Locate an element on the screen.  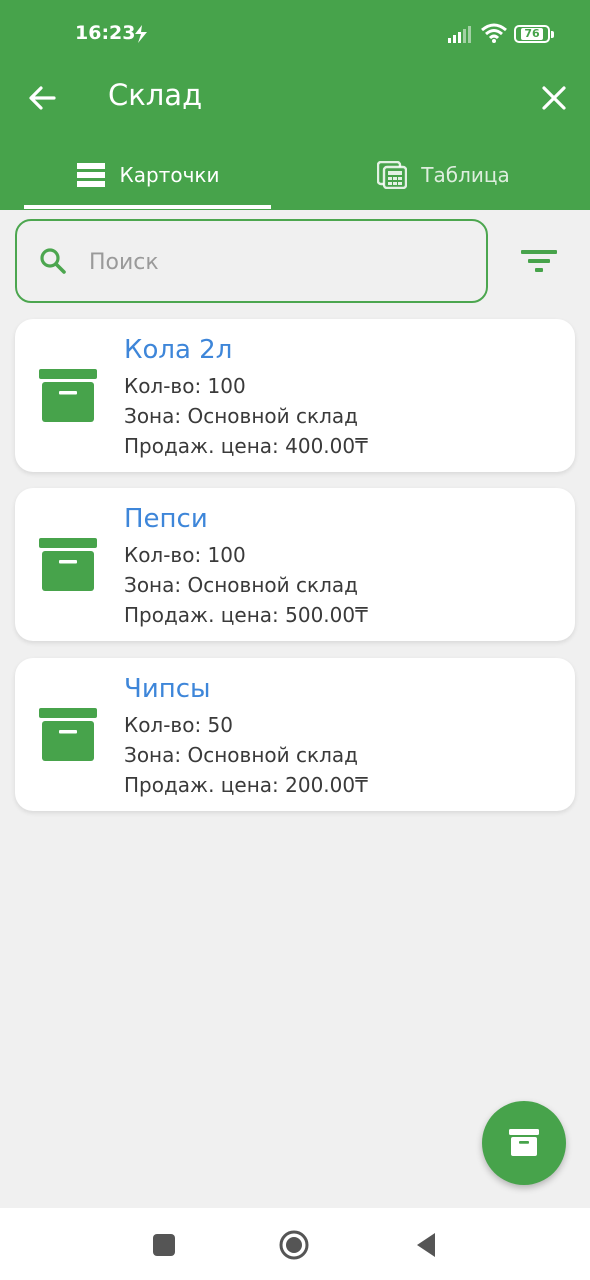
item-quantity: Кол-во: 50 is located at coordinates (179, 725).